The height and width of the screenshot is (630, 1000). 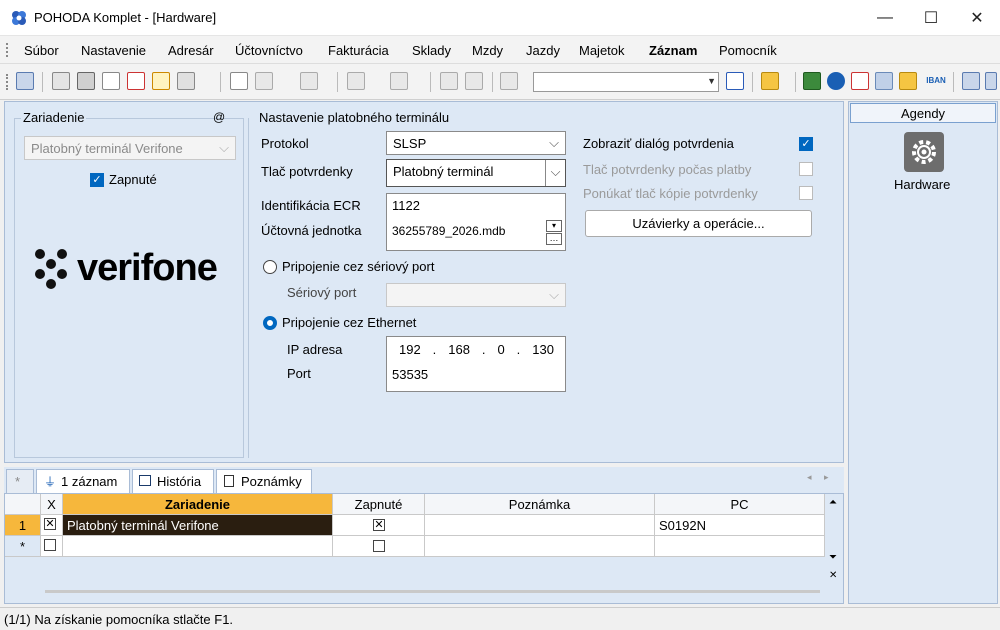 I want to click on table-row: ✕, so click(x=52, y=525).